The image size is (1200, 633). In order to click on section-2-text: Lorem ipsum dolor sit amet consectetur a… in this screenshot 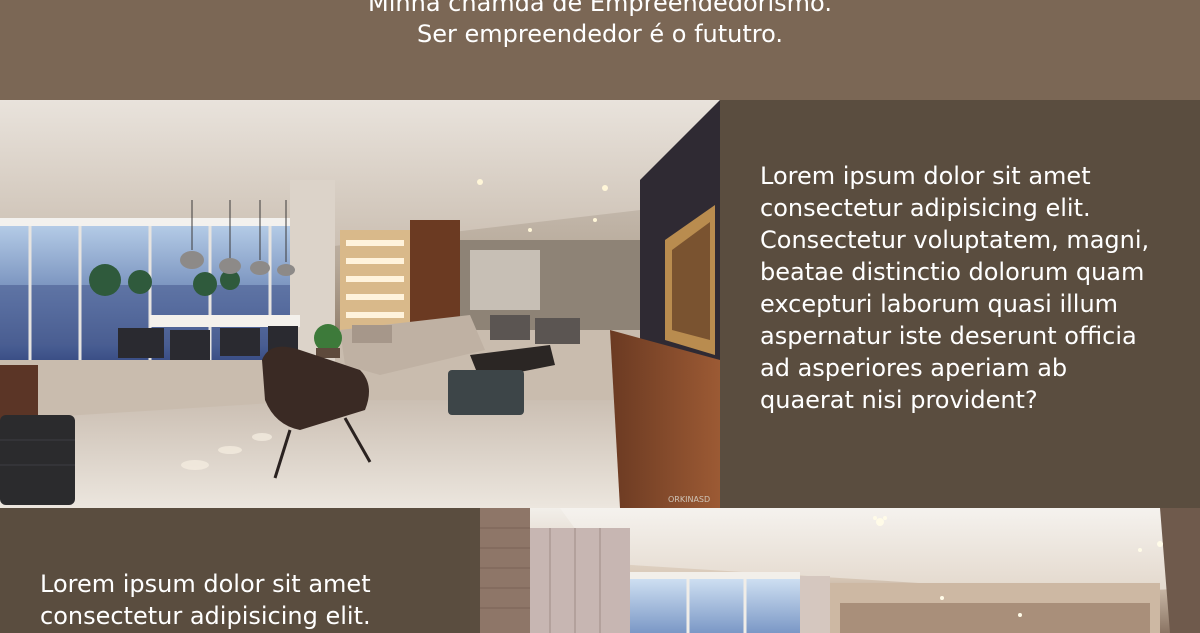, I will do `click(240, 570)`.